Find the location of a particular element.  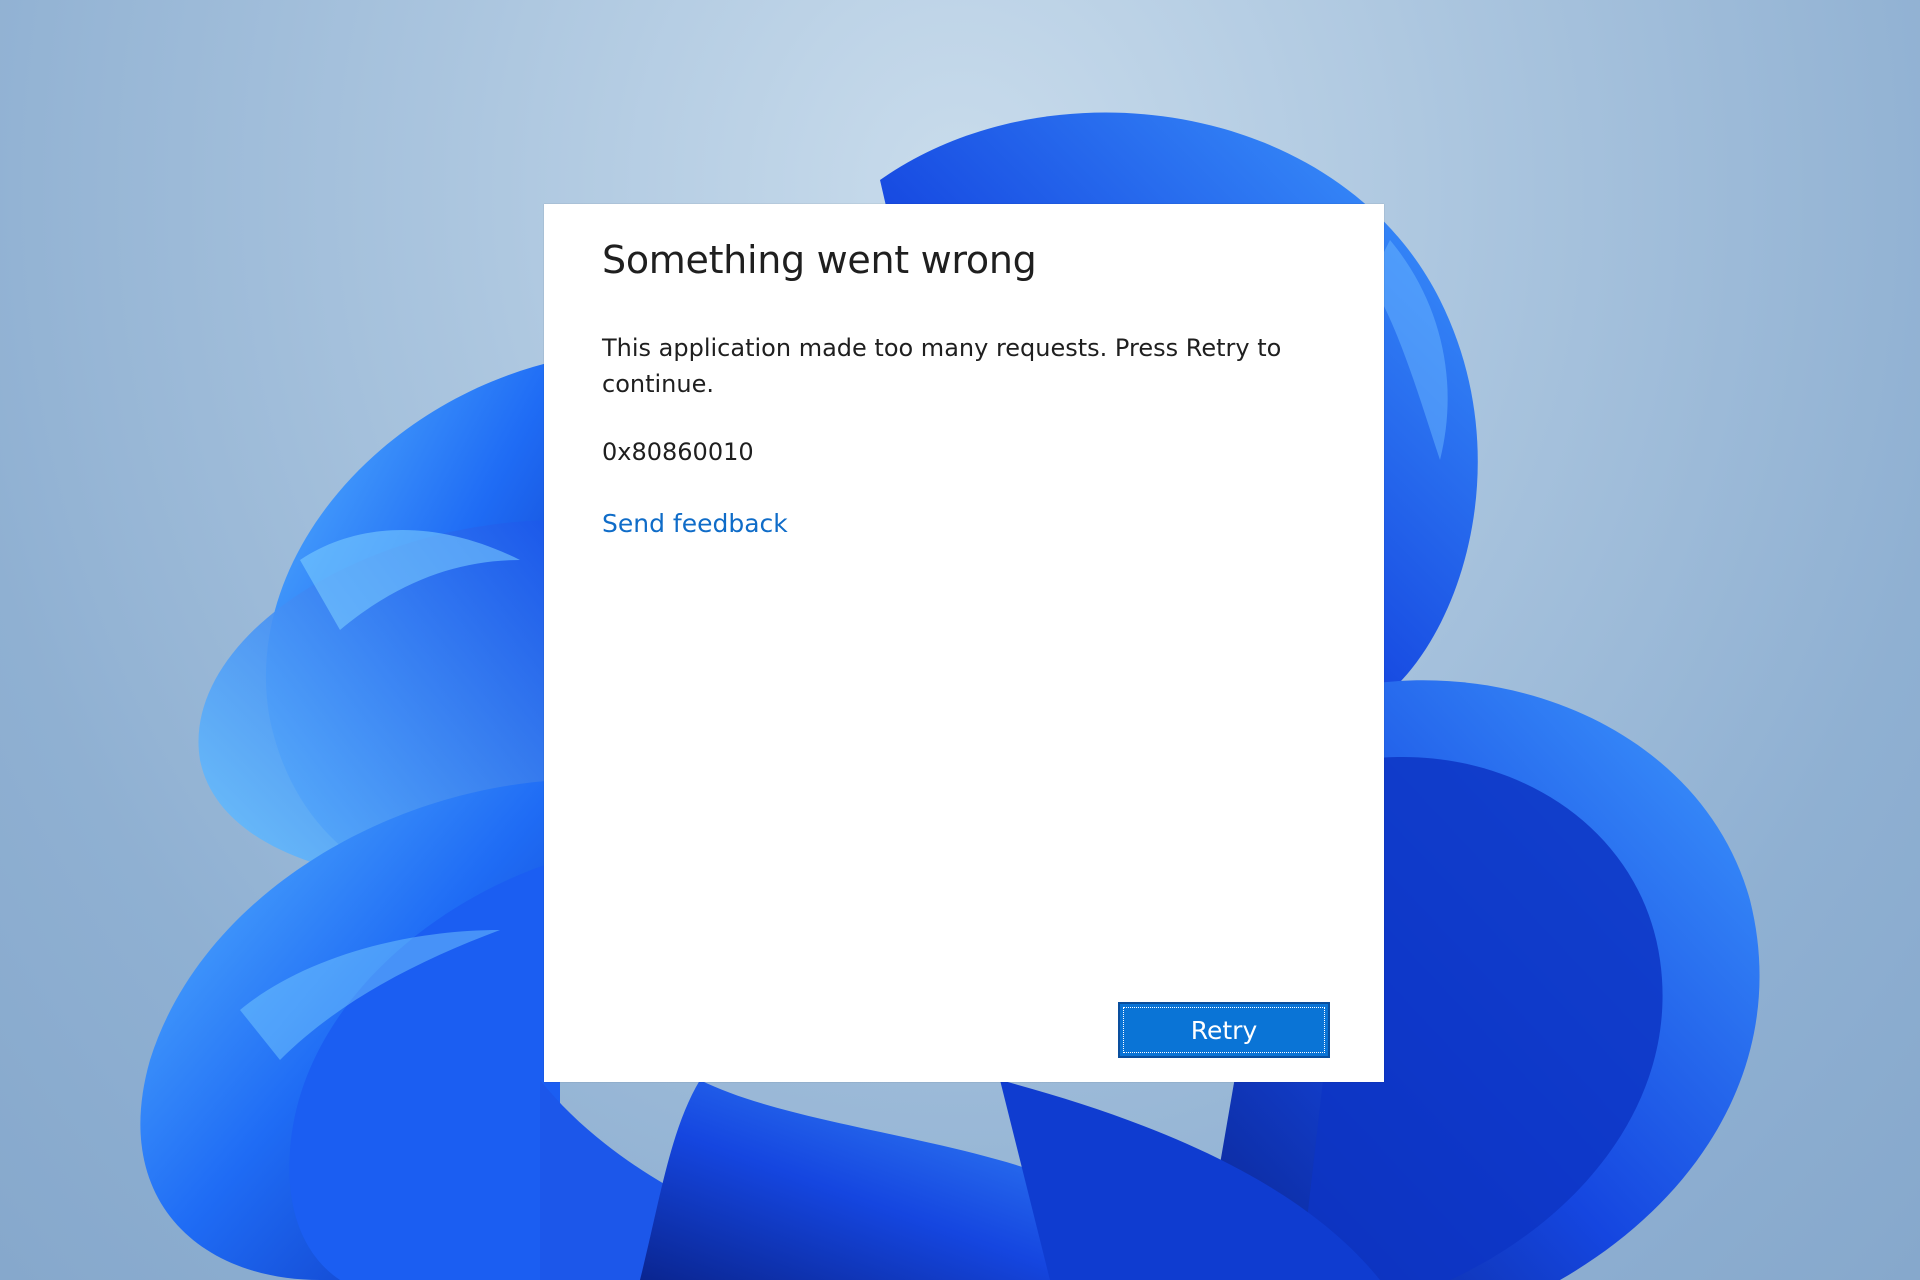

send-feedback-link: Send feedback is located at coordinates (695, 523).